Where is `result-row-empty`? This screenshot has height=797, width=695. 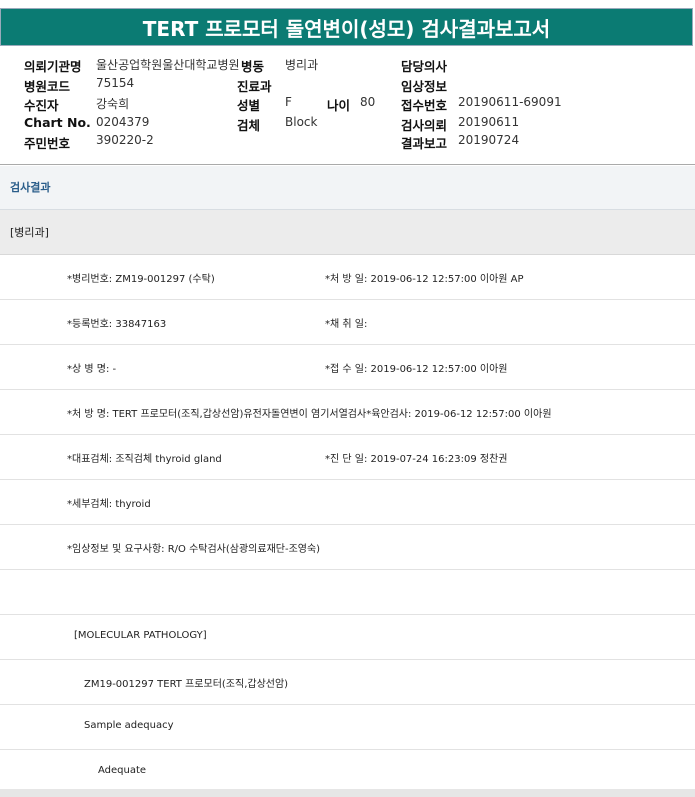
result-row-empty is located at coordinates (347, 592).